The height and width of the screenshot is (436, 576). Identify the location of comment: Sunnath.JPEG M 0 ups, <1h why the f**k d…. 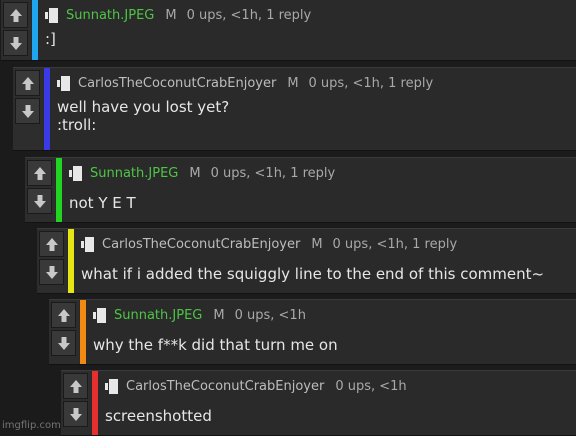
(312, 332).